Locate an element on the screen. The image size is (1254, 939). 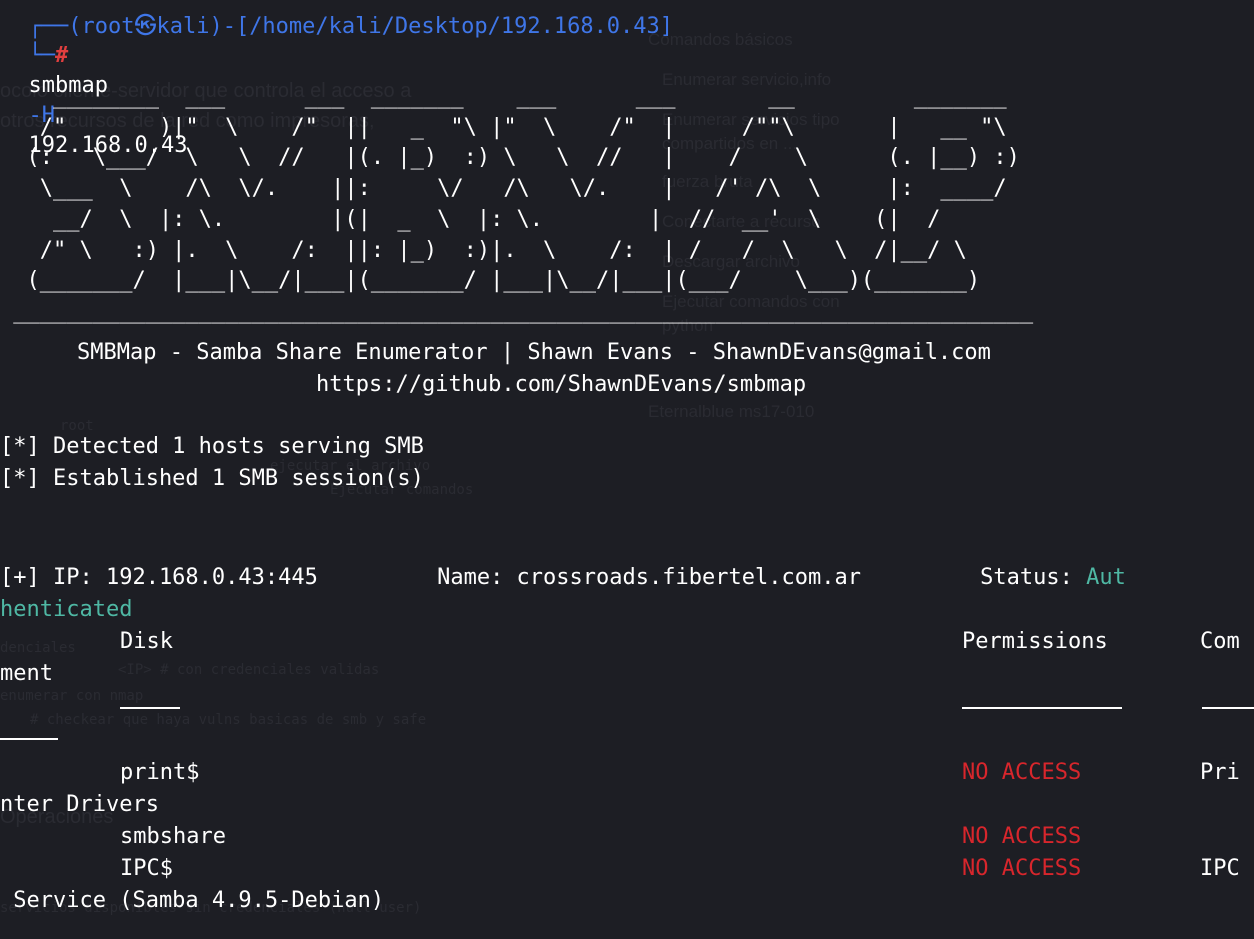
project-url: https://github.com/ShawnDEvans/smbmap is located at coordinates (561, 384).